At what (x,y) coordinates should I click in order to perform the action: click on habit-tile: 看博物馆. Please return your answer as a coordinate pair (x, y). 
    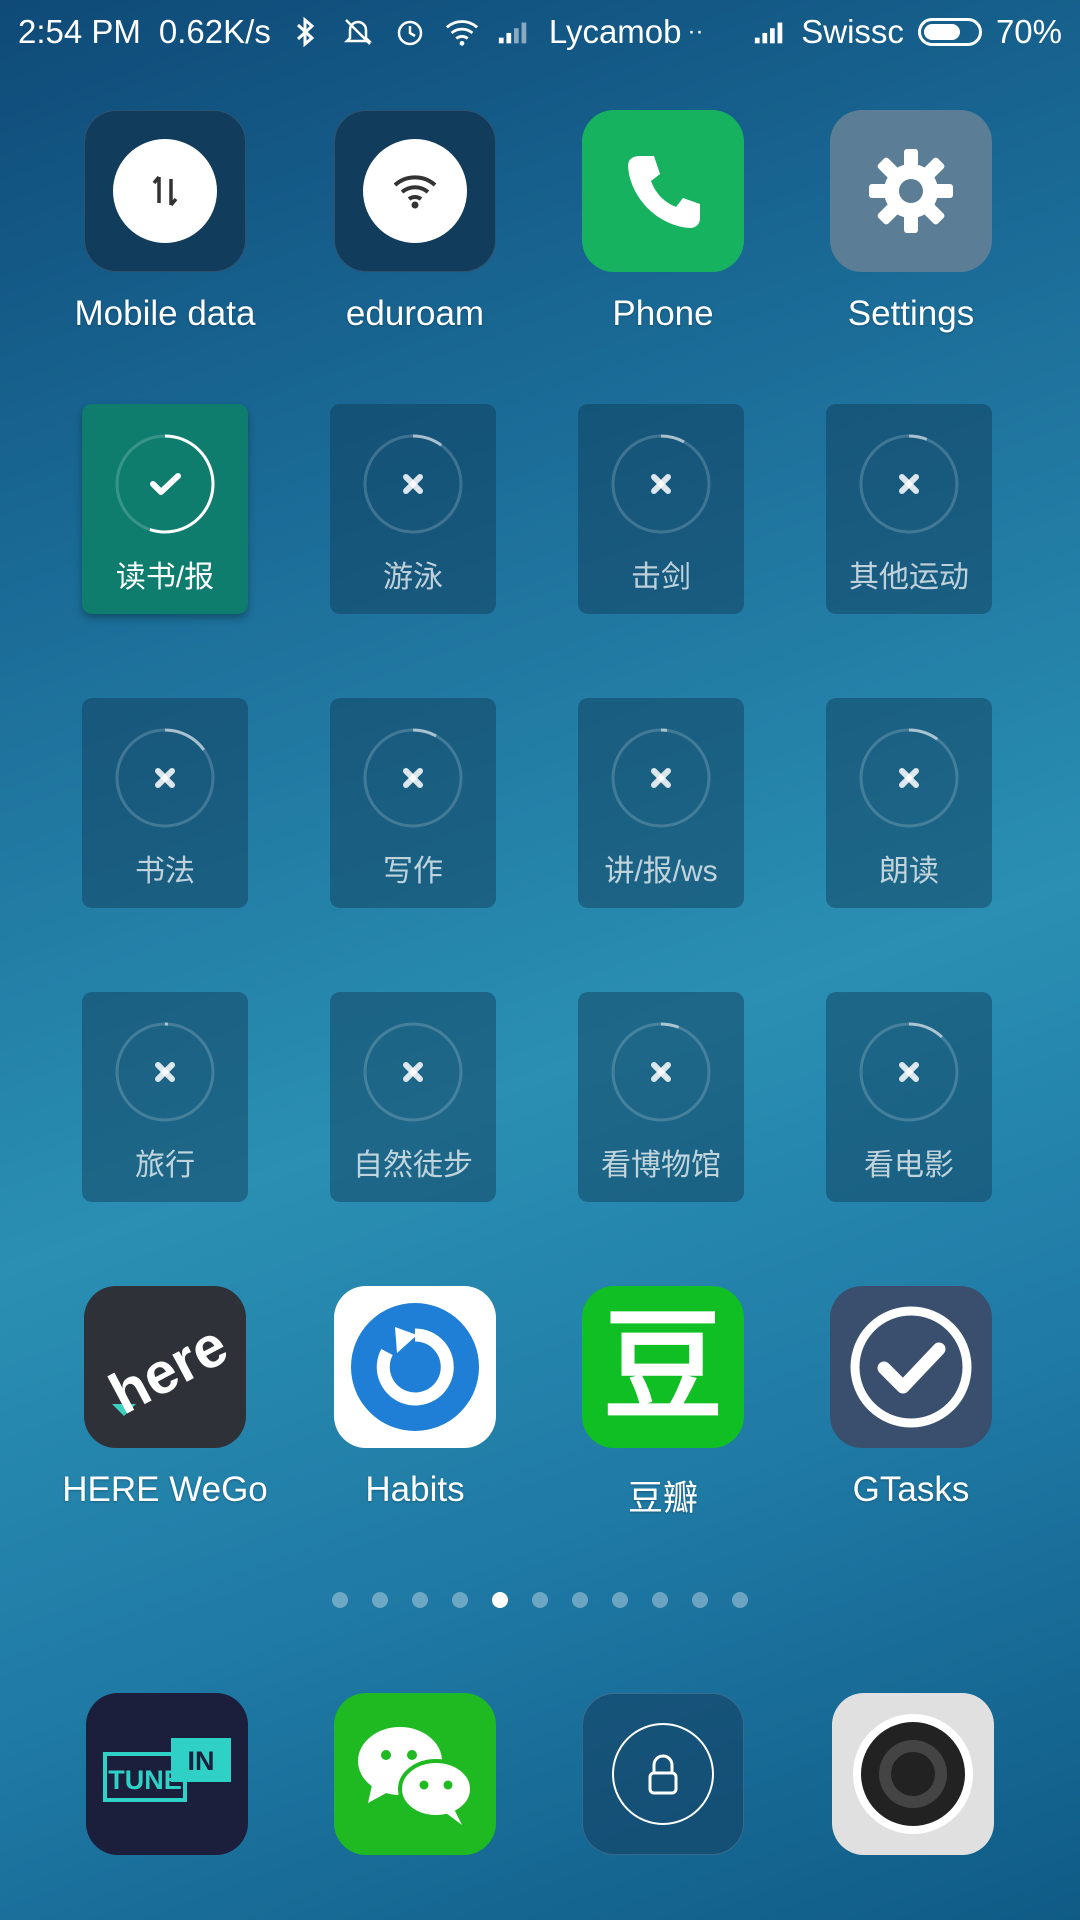
    Looking at the image, I should click on (661, 1097).